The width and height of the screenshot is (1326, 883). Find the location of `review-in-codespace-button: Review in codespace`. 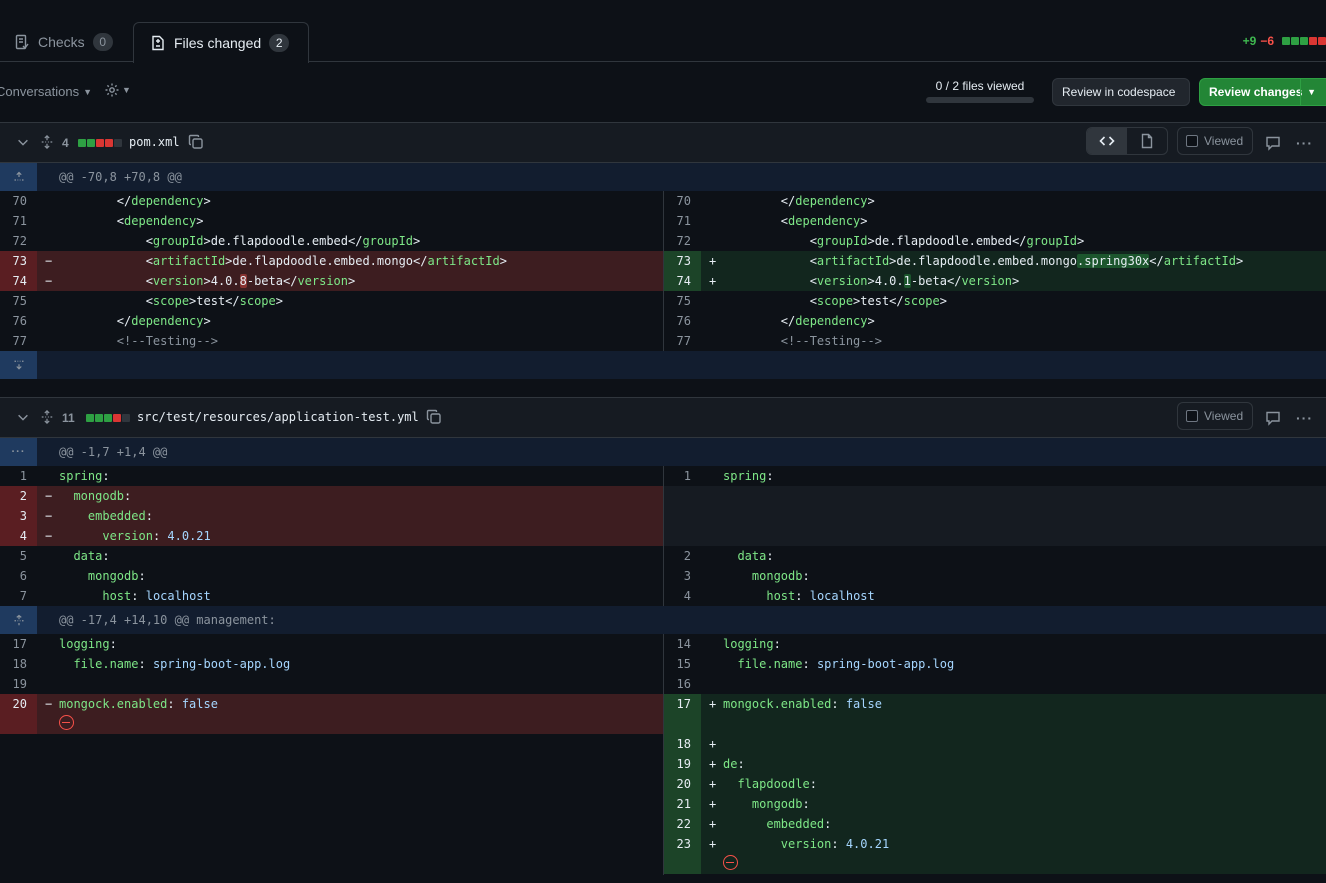

review-in-codespace-button: Review in codespace is located at coordinates (1121, 92).